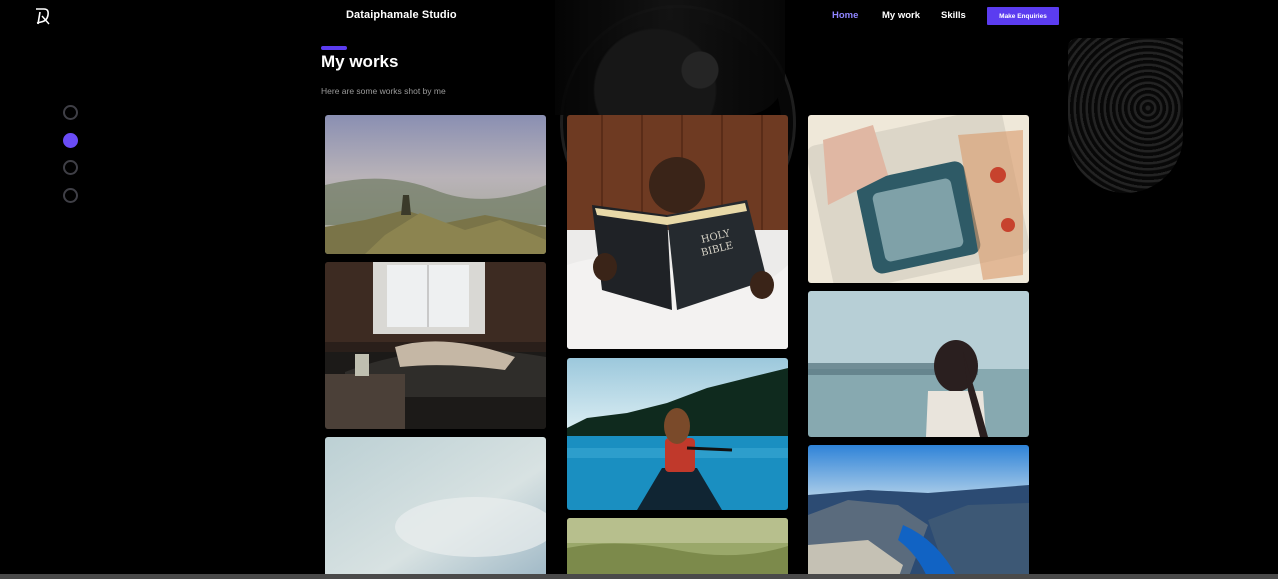 Image resolution: width=1278 pixels, height=579 pixels. What do you see at coordinates (435, 508) in the screenshot?
I see `photo-cloudy-sky` at bounding box center [435, 508].